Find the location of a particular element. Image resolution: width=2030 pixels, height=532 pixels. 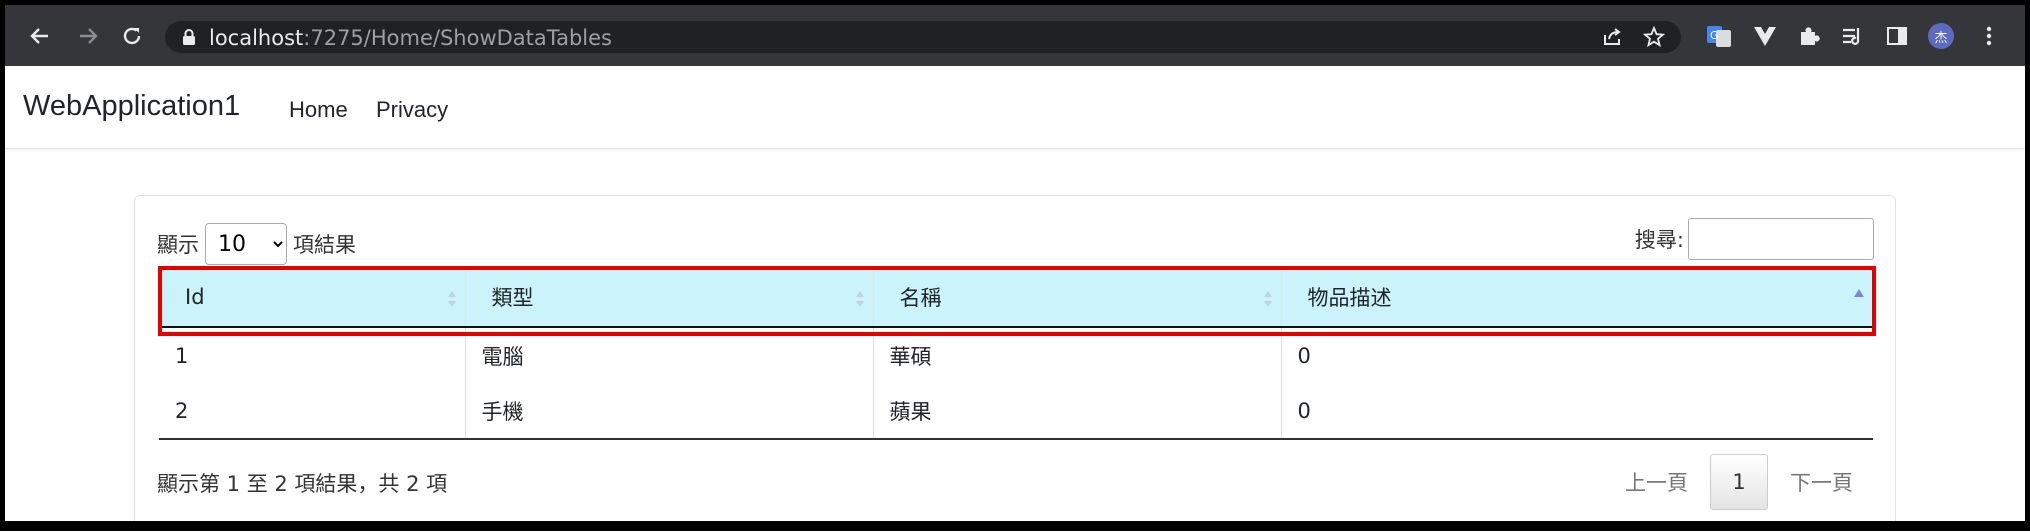

profile-initial: 杰 is located at coordinates (1941, 36).